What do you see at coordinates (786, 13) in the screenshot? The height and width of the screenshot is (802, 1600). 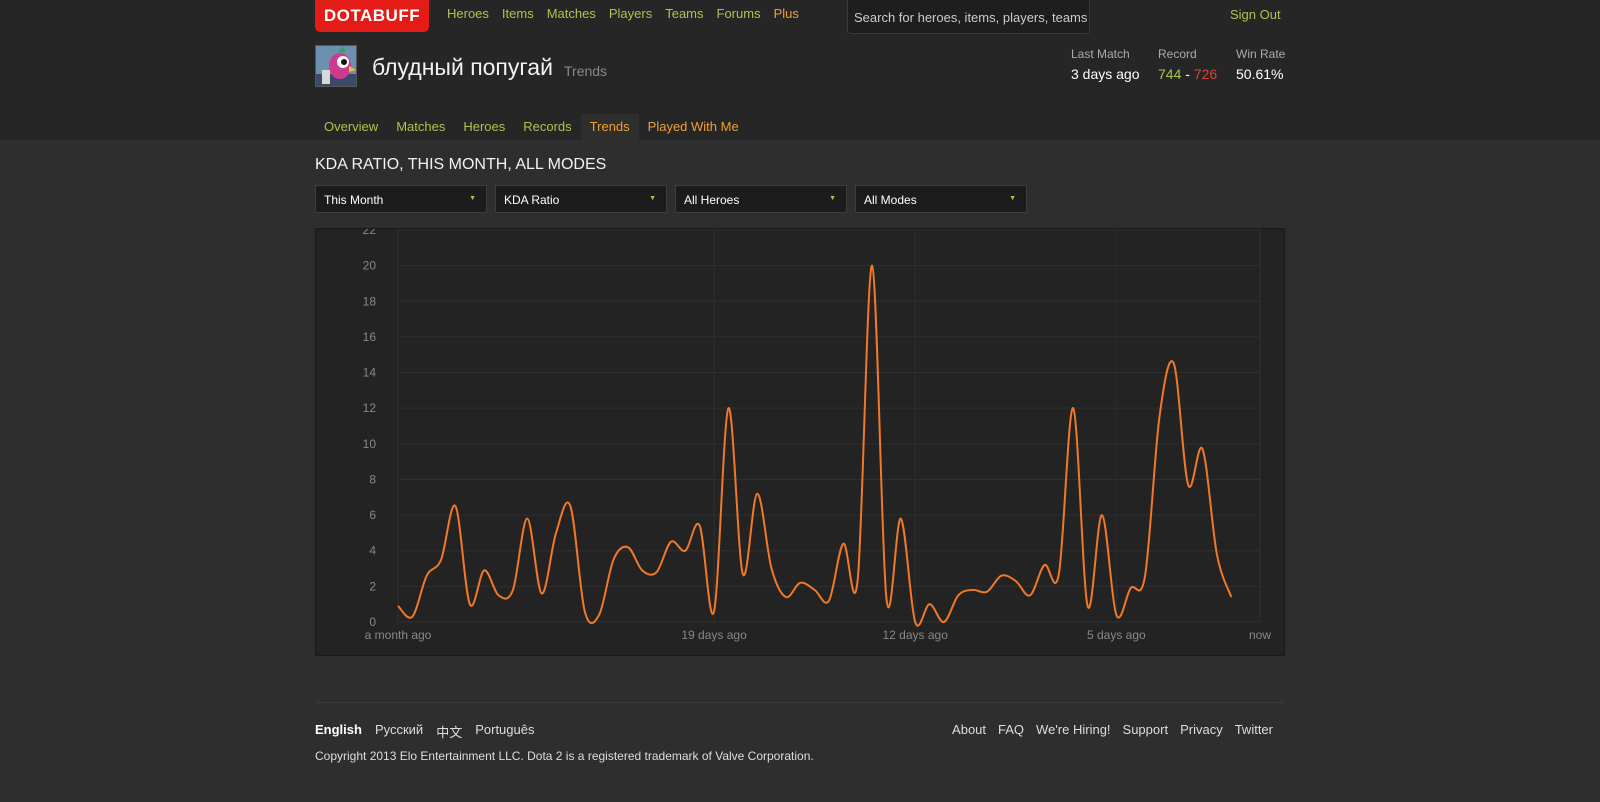 I see `nav-plus: Plus` at bounding box center [786, 13].